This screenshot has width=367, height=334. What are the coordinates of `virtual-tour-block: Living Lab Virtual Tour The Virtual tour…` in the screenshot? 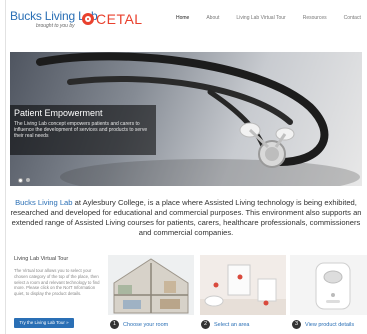 It's located at (57, 276).